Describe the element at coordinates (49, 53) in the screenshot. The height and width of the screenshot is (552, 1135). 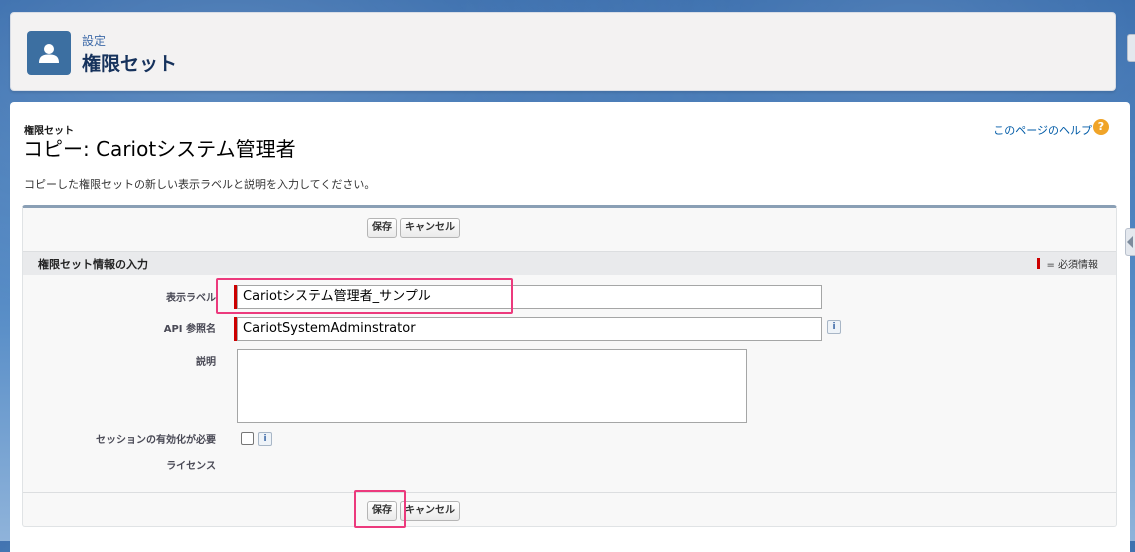
I see `user-icon` at that location.